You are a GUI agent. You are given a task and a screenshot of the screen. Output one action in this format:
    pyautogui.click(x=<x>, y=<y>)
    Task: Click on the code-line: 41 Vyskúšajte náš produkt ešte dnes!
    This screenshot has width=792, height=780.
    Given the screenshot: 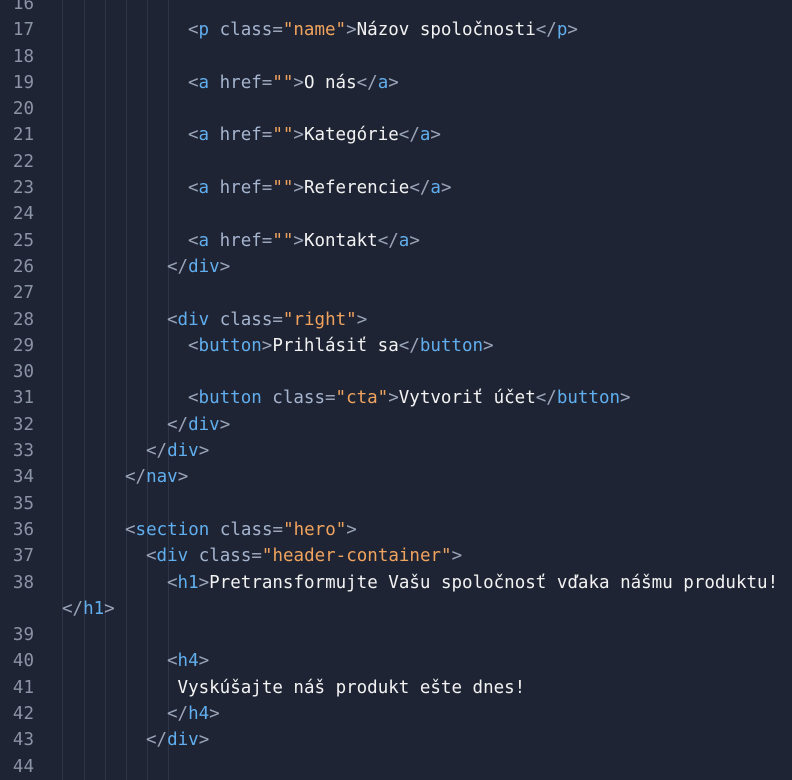 What is the action you would take?
    pyautogui.click(x=396, y=688)
    